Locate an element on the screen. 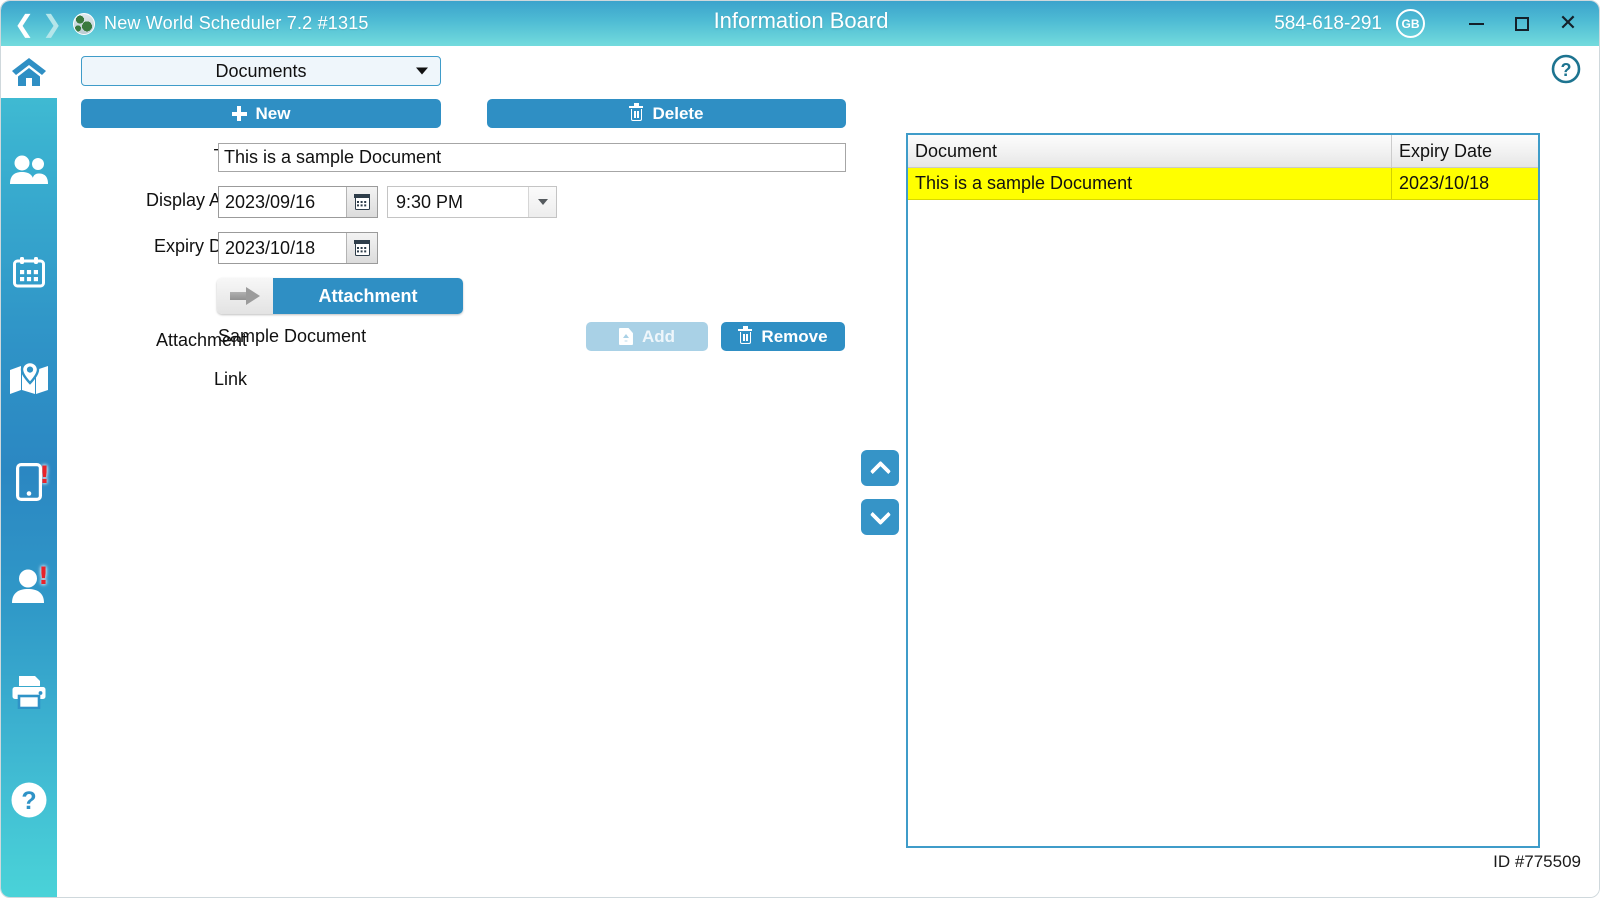  sidebar-item-help: ? is located at coordinates (29, 800).